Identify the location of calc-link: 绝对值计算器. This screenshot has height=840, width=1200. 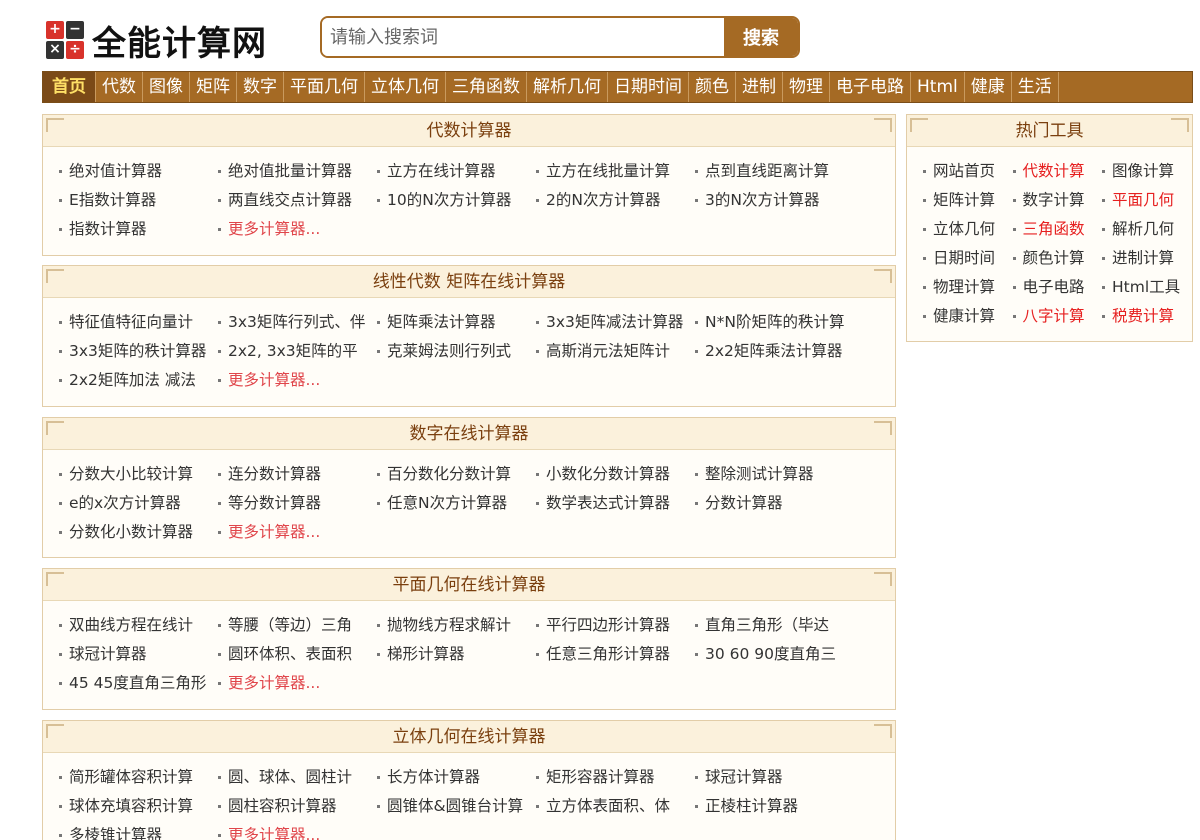
(136, 171).